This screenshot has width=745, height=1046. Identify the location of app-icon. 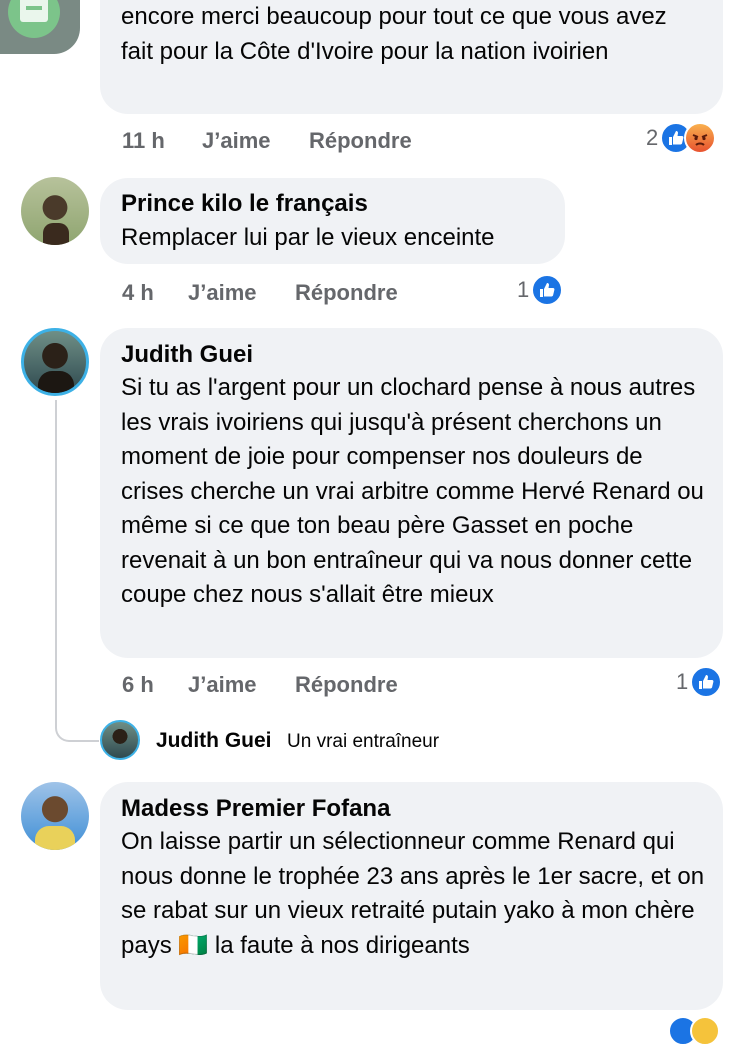
(40, 27).